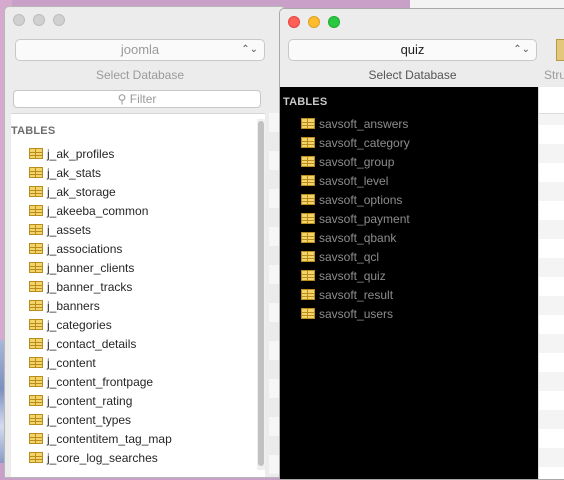  I want to click on table-list-item: j_contentitem_tag_map, so click(100, 438).